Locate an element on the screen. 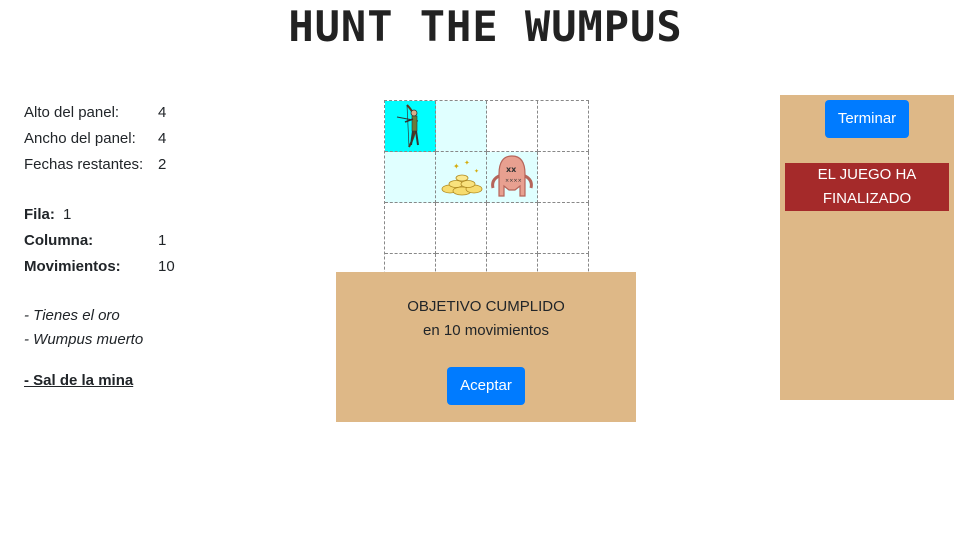  exit-link: - Sal de la mina is located at coordinates (83, 381).